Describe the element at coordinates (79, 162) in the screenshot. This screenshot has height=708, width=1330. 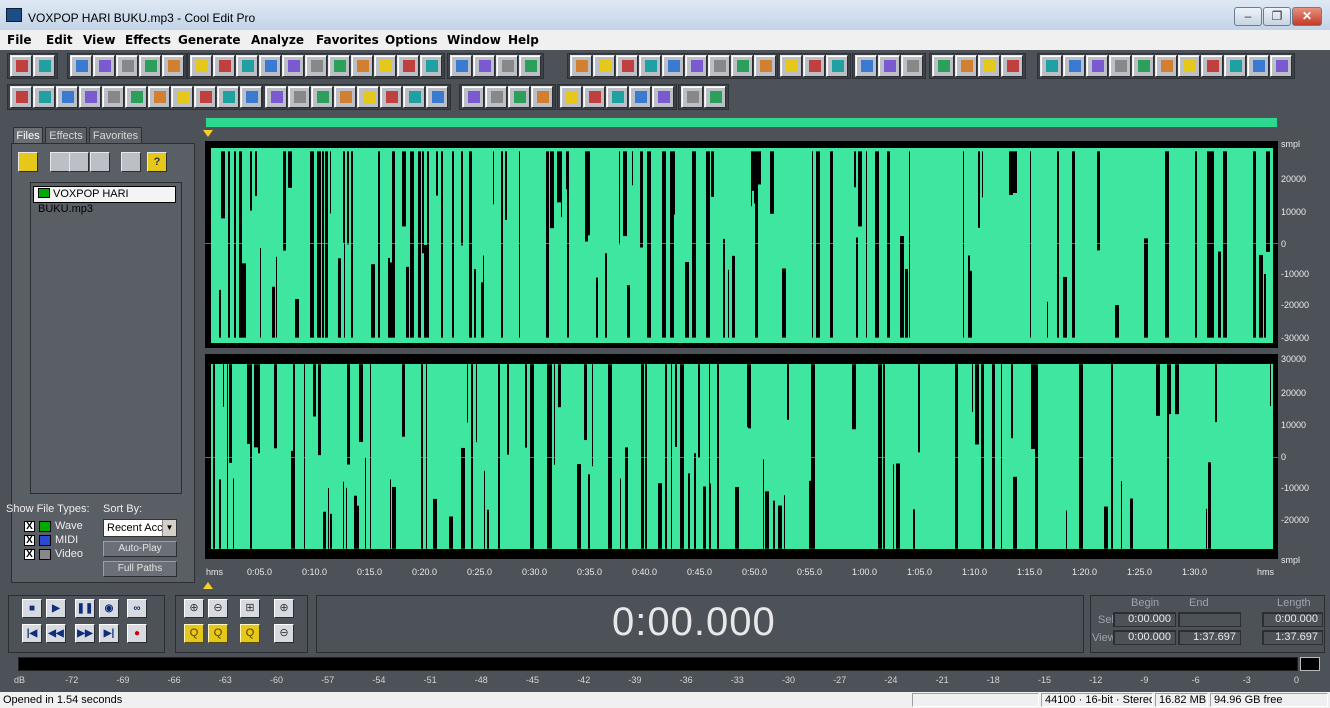
I see `insert-file-icon` at that location.